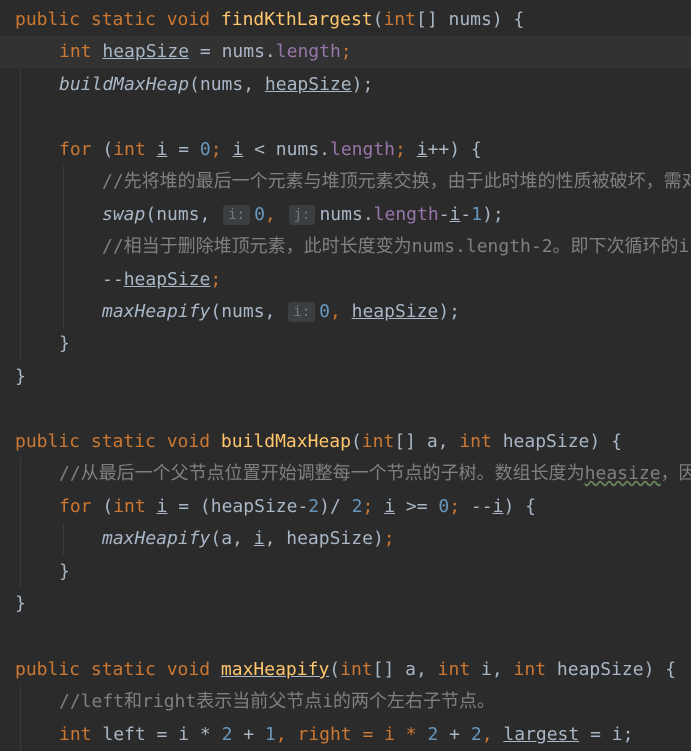  I want to click on code-line: //从最后一个父节点位置开始调整每一个节点的子树。数组长度为heasize，因, so click(345, 474).